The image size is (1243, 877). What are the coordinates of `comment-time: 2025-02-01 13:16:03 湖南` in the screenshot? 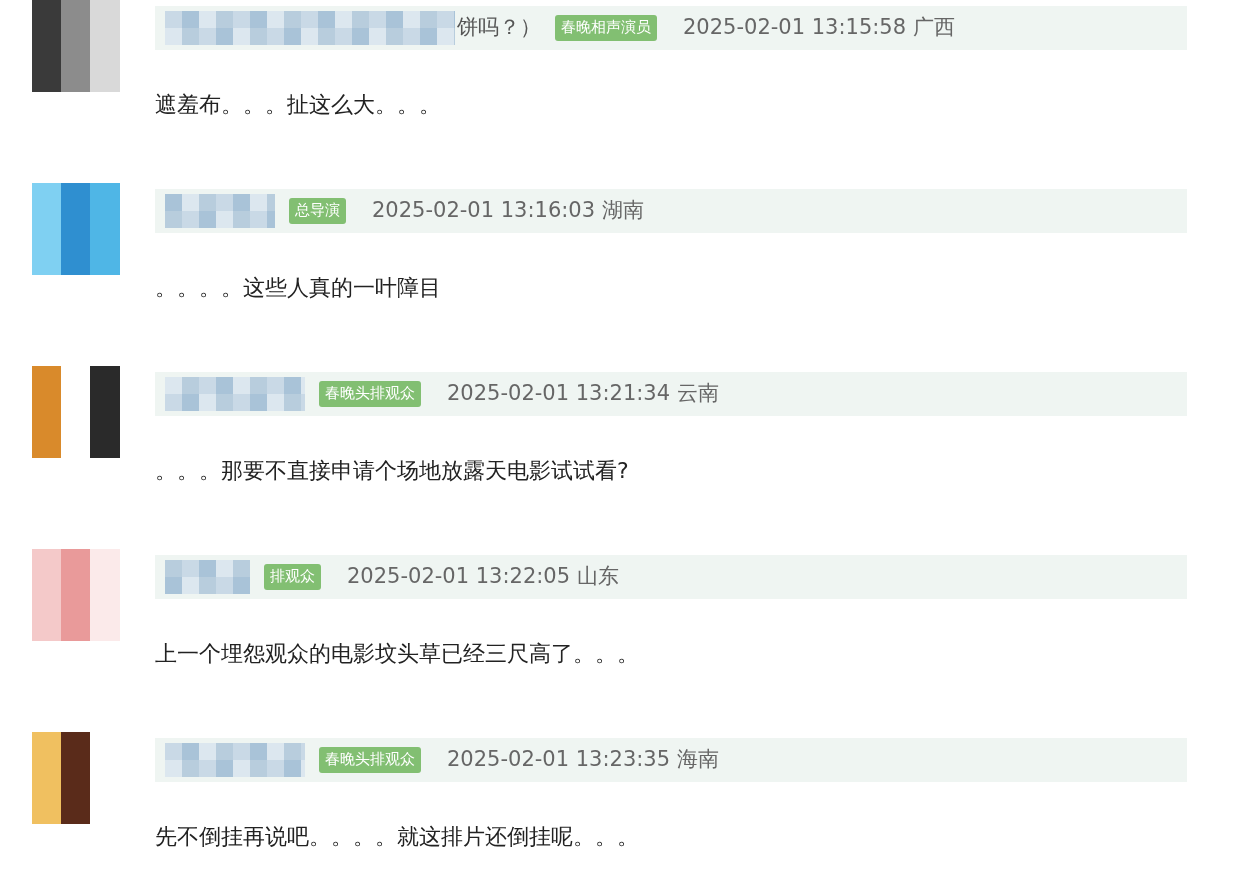 It's located at (508, 211).